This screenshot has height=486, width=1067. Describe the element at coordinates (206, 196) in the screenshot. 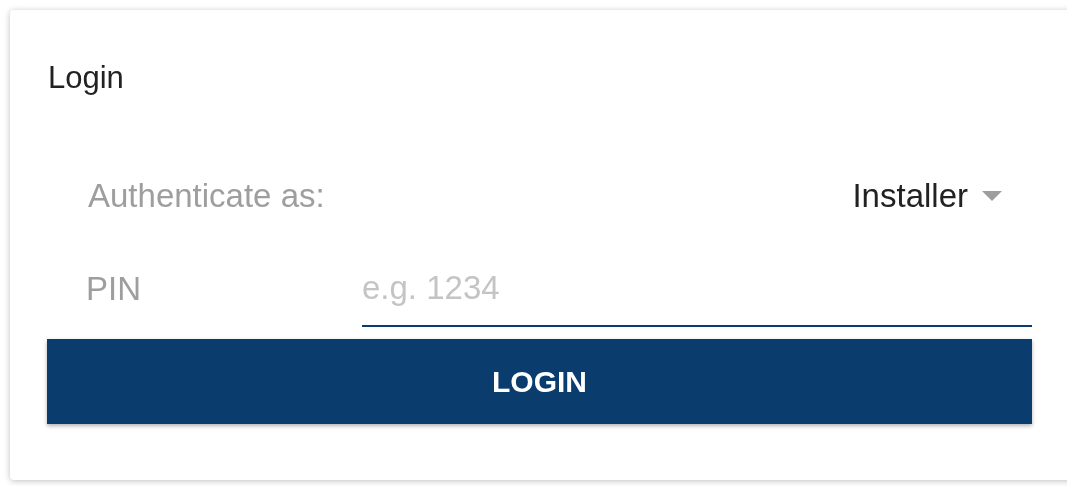

I see `field-label: Authenticate as:` at that location.